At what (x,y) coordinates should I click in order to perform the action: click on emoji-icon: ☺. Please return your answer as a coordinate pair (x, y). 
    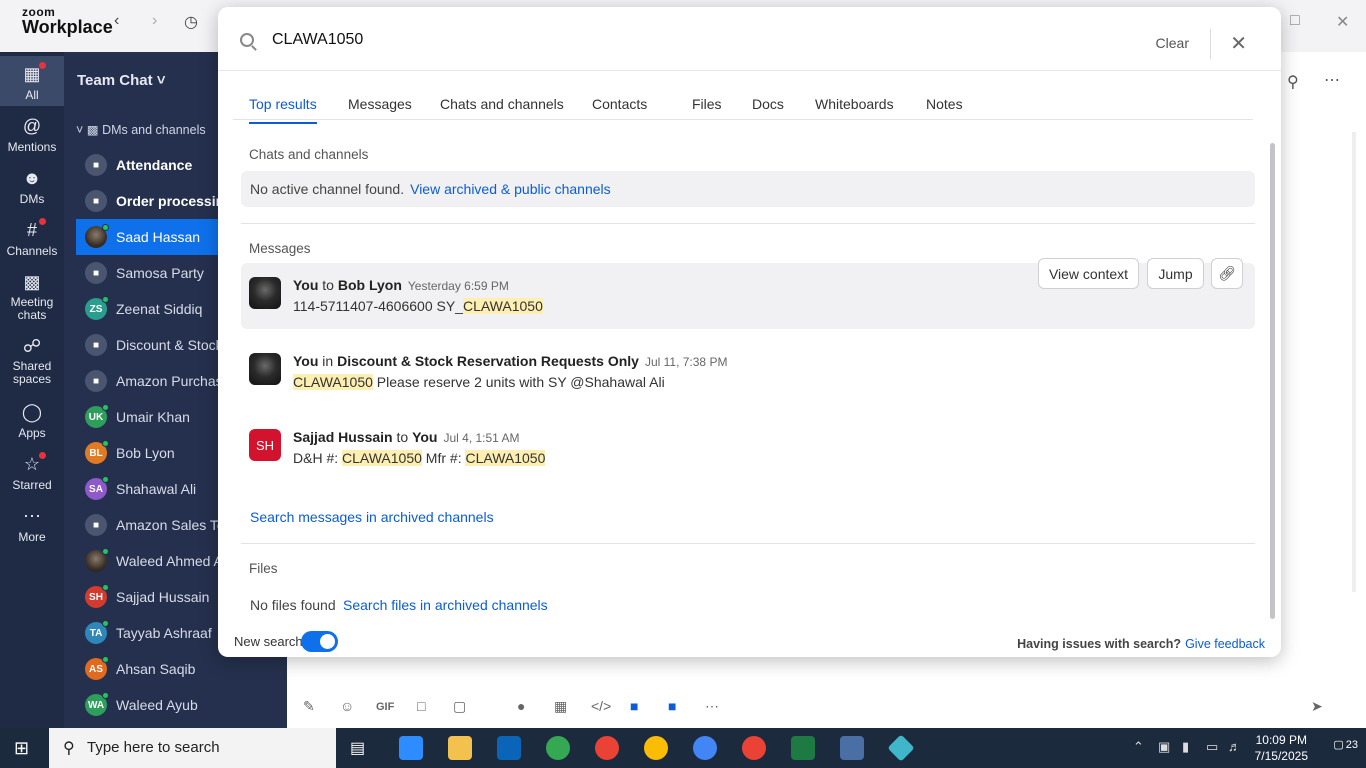
    Looking at the image, I should click on (347, 706).